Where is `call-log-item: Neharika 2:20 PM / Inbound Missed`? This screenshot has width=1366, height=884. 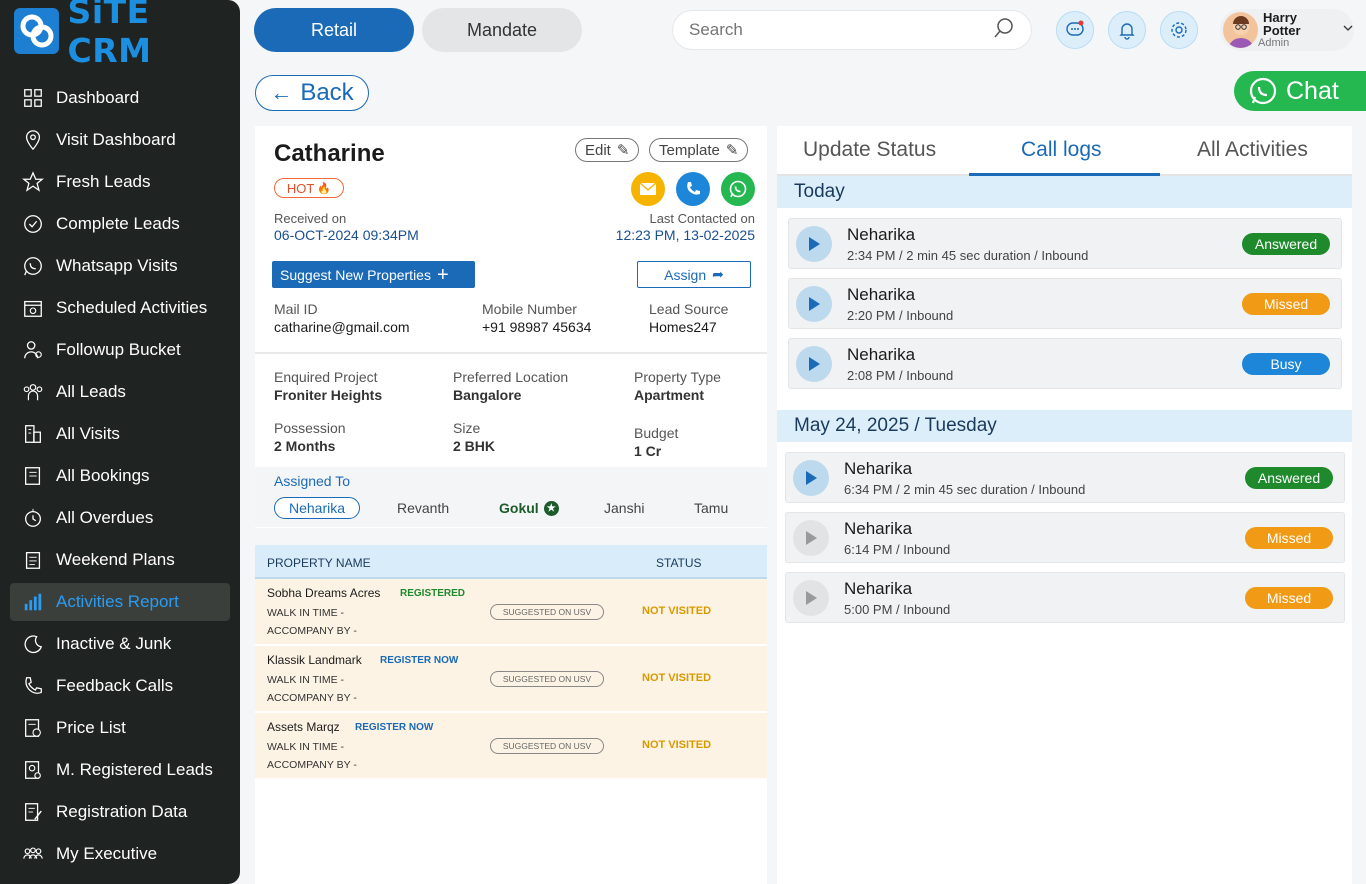 call-log-item: Neharika 2:20 PM / Inbound Missed is located at coordinates (1065, 303).